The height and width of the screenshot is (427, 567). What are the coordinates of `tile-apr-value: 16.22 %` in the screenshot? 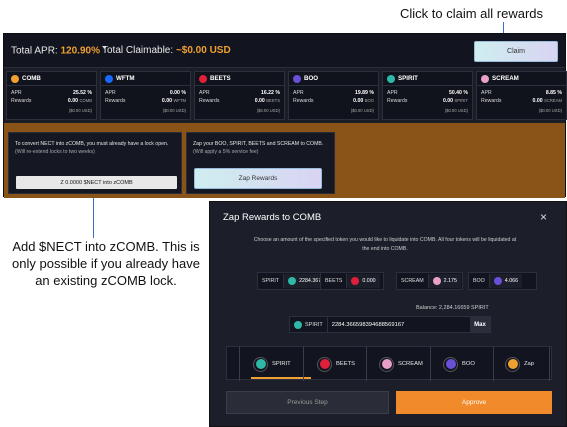 It's located at (270, 93).